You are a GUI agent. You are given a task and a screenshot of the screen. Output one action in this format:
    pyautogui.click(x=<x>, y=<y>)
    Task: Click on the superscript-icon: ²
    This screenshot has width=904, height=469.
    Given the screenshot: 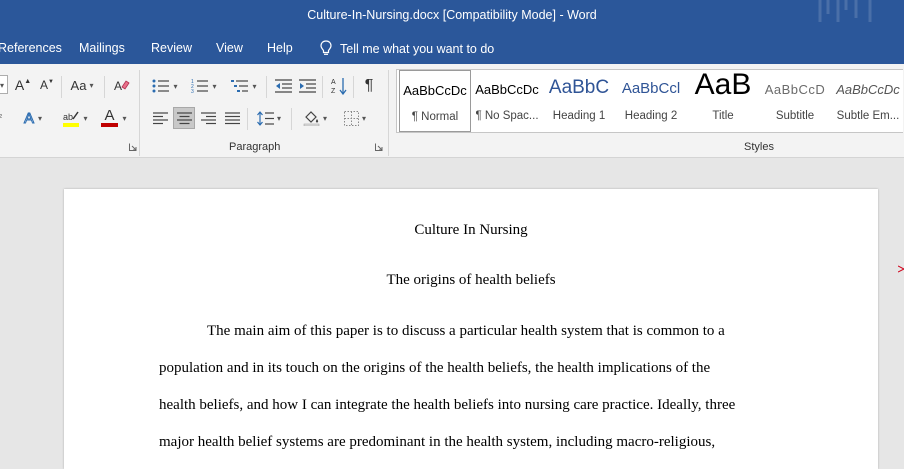 What is the action you would take?
    pyautogui.click(x=1, y=117)
    